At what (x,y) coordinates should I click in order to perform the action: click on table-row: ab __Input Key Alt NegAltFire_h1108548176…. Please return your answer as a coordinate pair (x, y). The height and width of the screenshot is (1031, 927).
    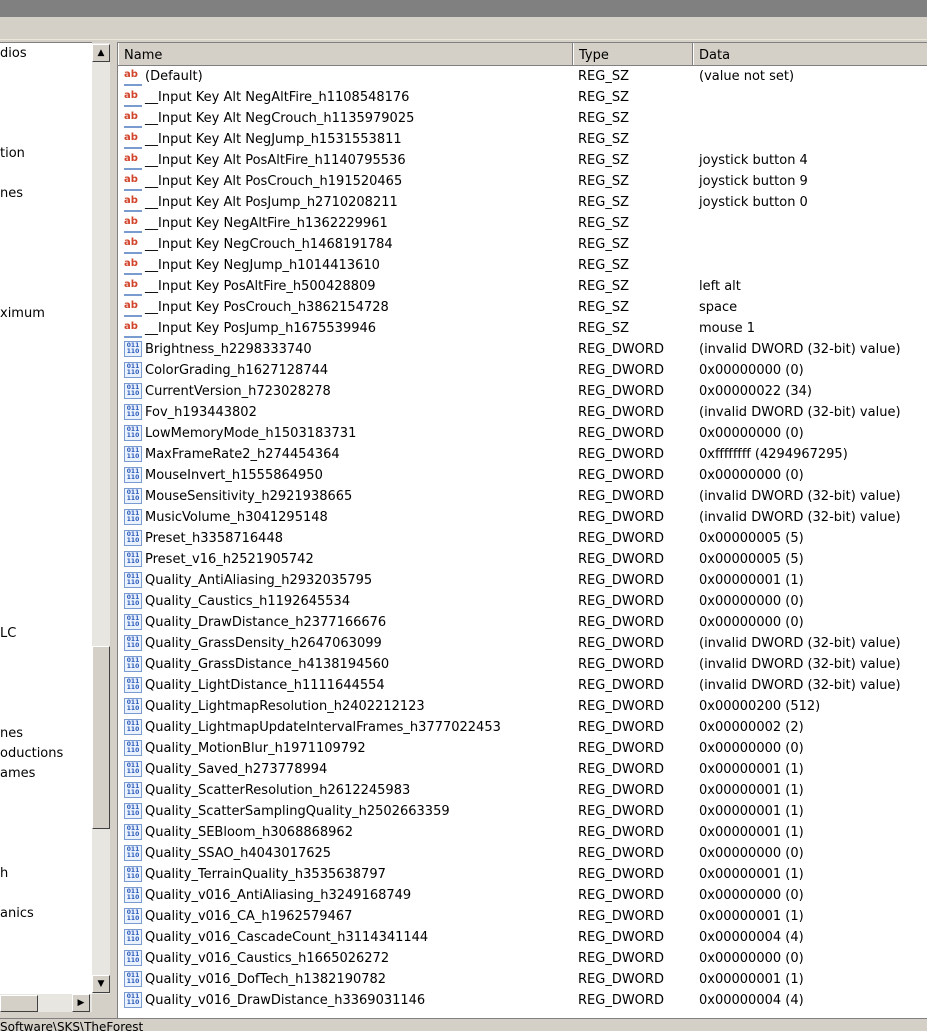
    Looking at the image, I should click on (522, 97).